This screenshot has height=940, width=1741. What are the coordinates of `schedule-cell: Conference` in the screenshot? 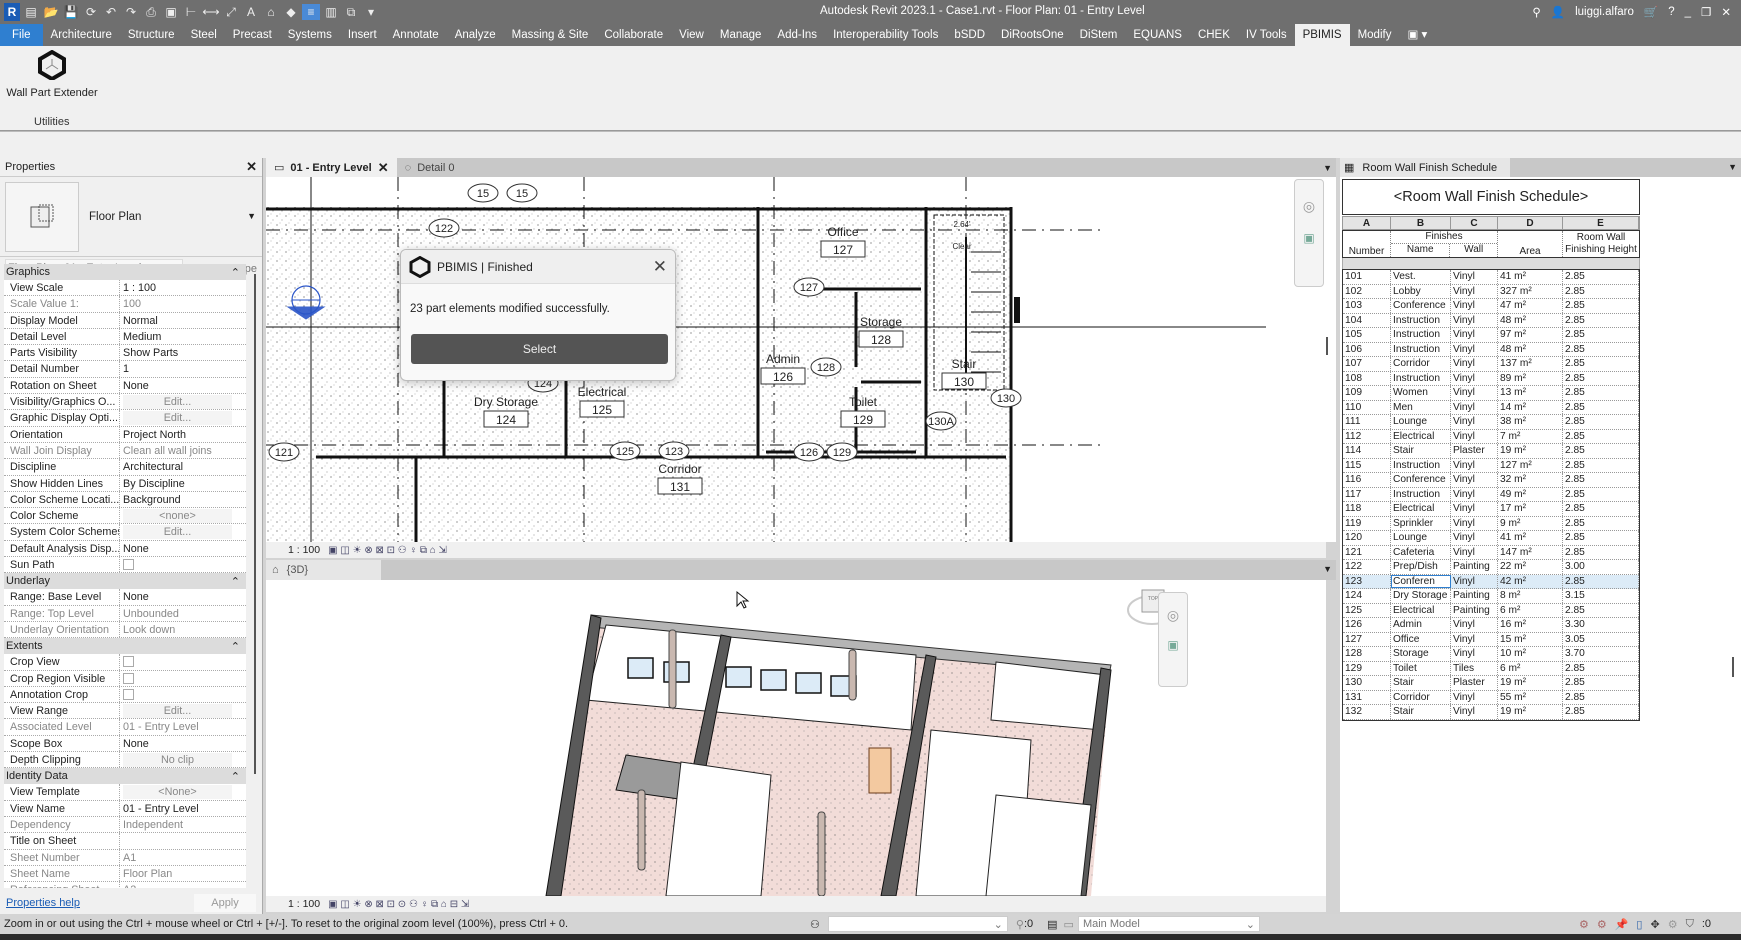 It's located at (1421, 306).